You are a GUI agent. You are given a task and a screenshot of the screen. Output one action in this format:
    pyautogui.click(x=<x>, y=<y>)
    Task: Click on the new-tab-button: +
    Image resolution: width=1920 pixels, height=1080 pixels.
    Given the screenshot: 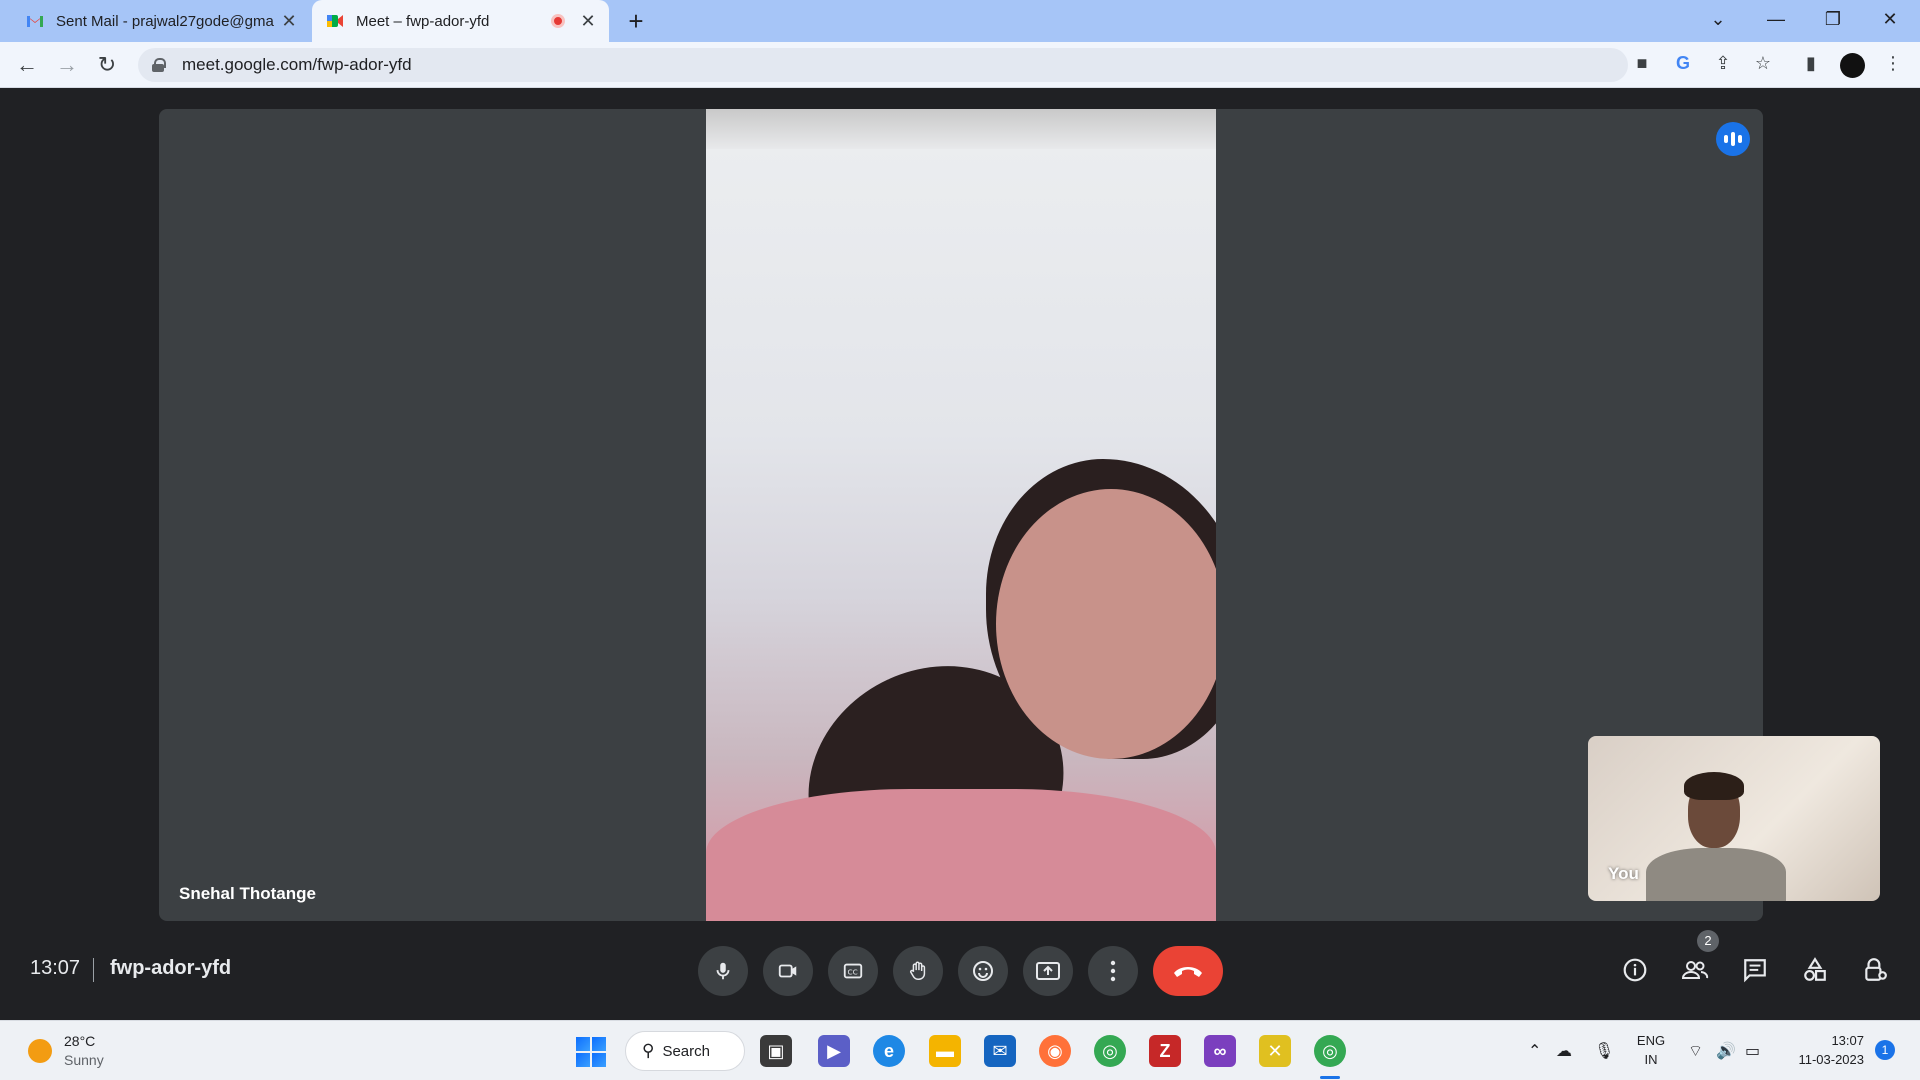 What is the action you would take?
    pyautogui.click(x=636, y=22)
    